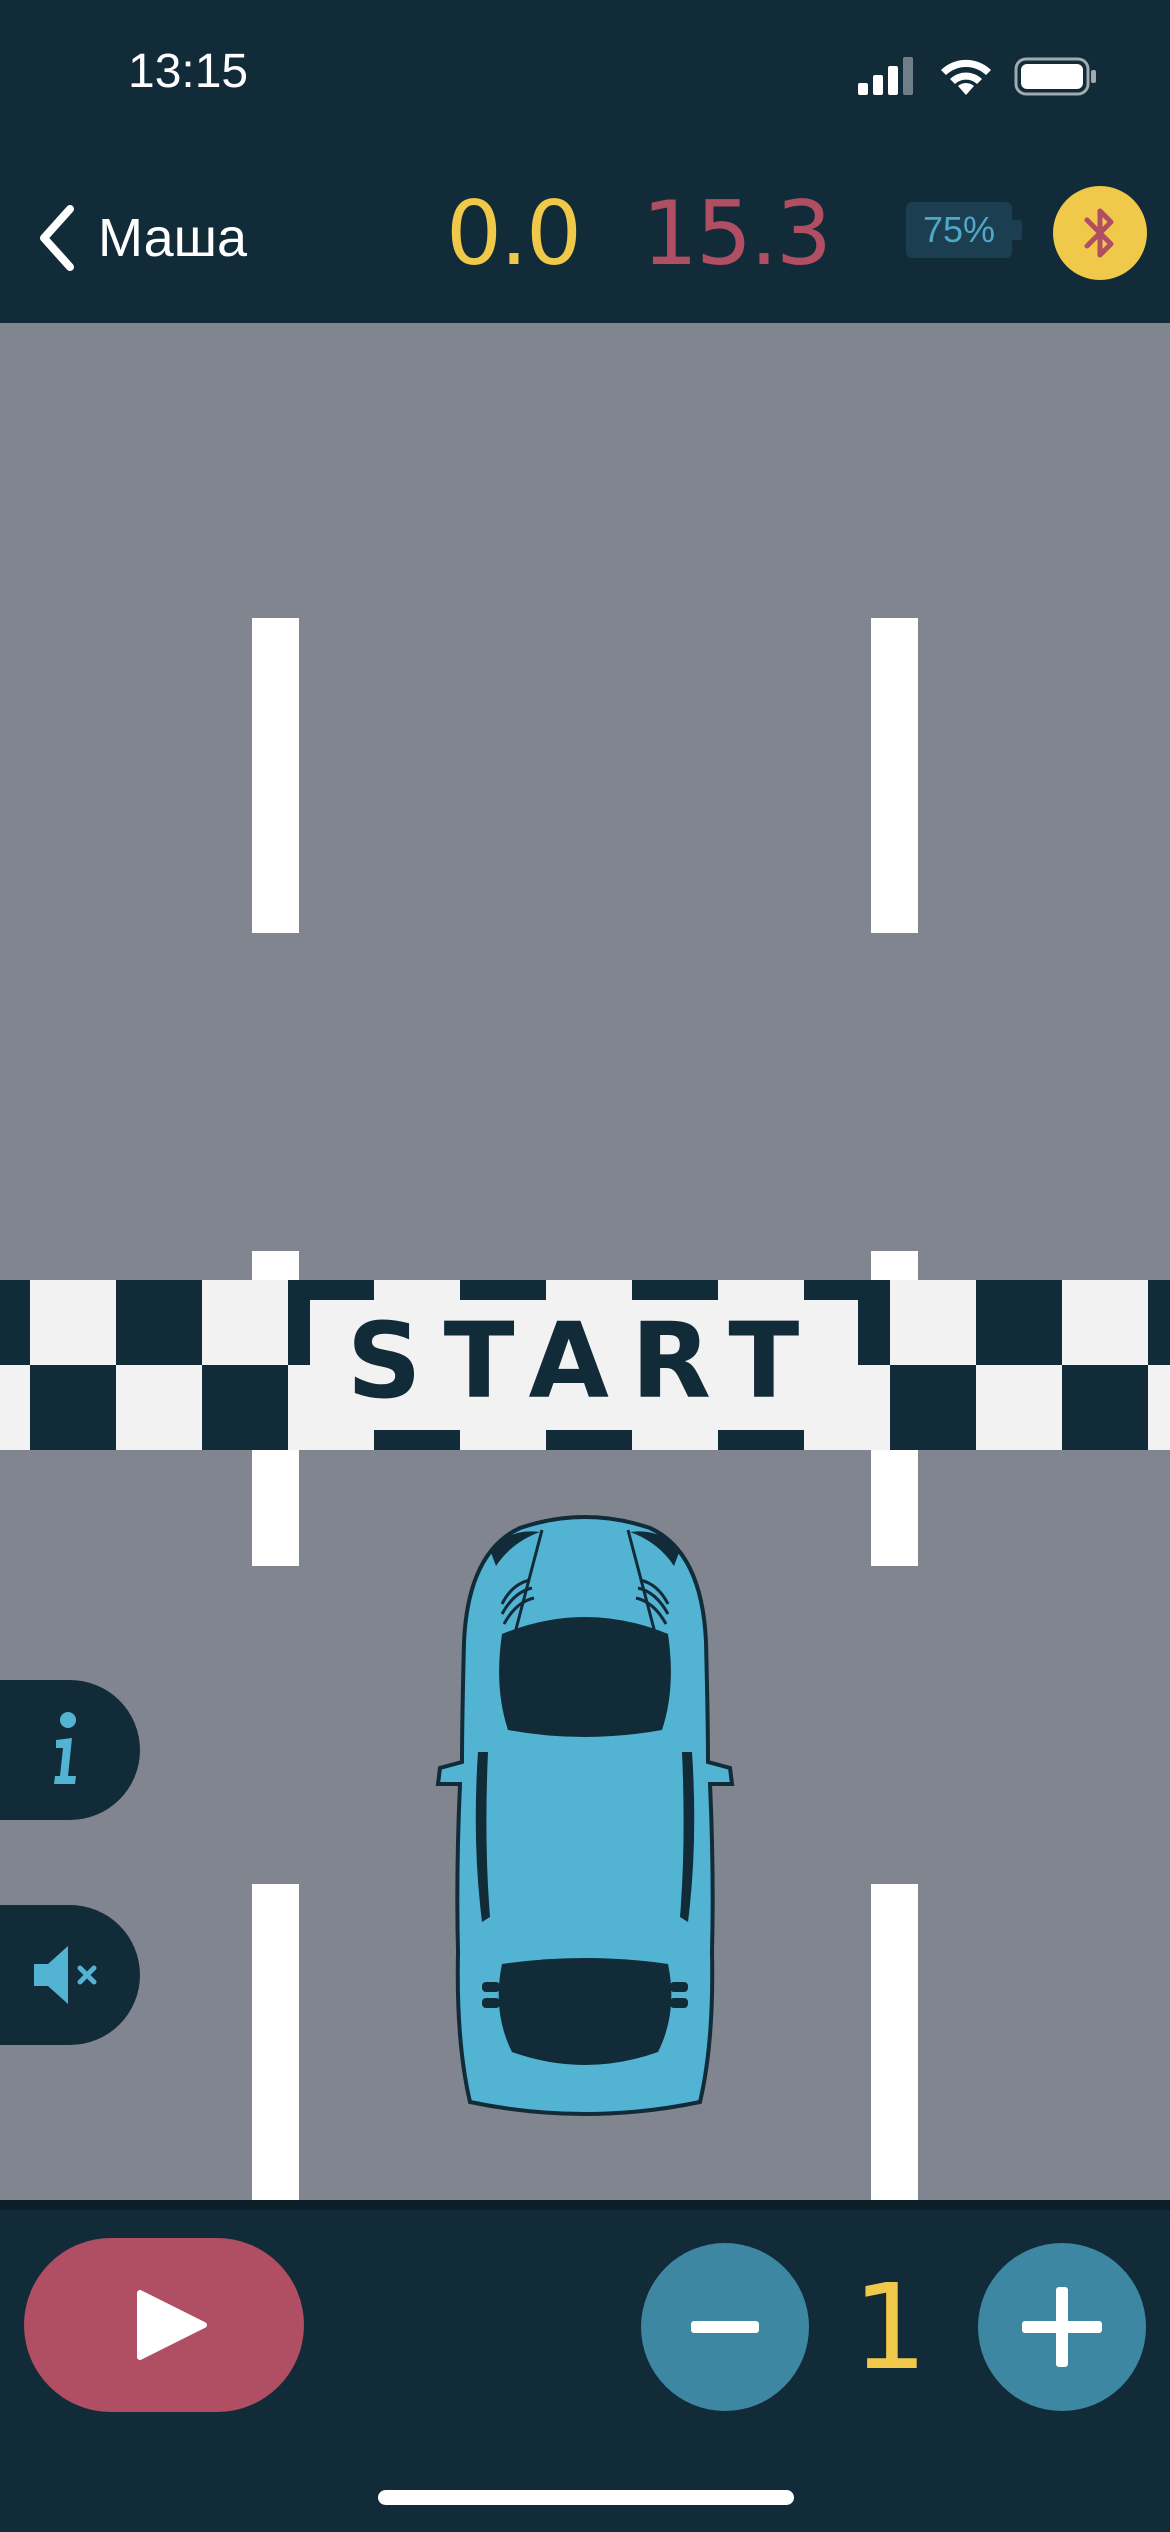 This screenshot has height=2532, width=1170. What do you see at coordinates (172, 237) in the screenshot?
I see `back-label: Маша` at bounding box center [172, 237].